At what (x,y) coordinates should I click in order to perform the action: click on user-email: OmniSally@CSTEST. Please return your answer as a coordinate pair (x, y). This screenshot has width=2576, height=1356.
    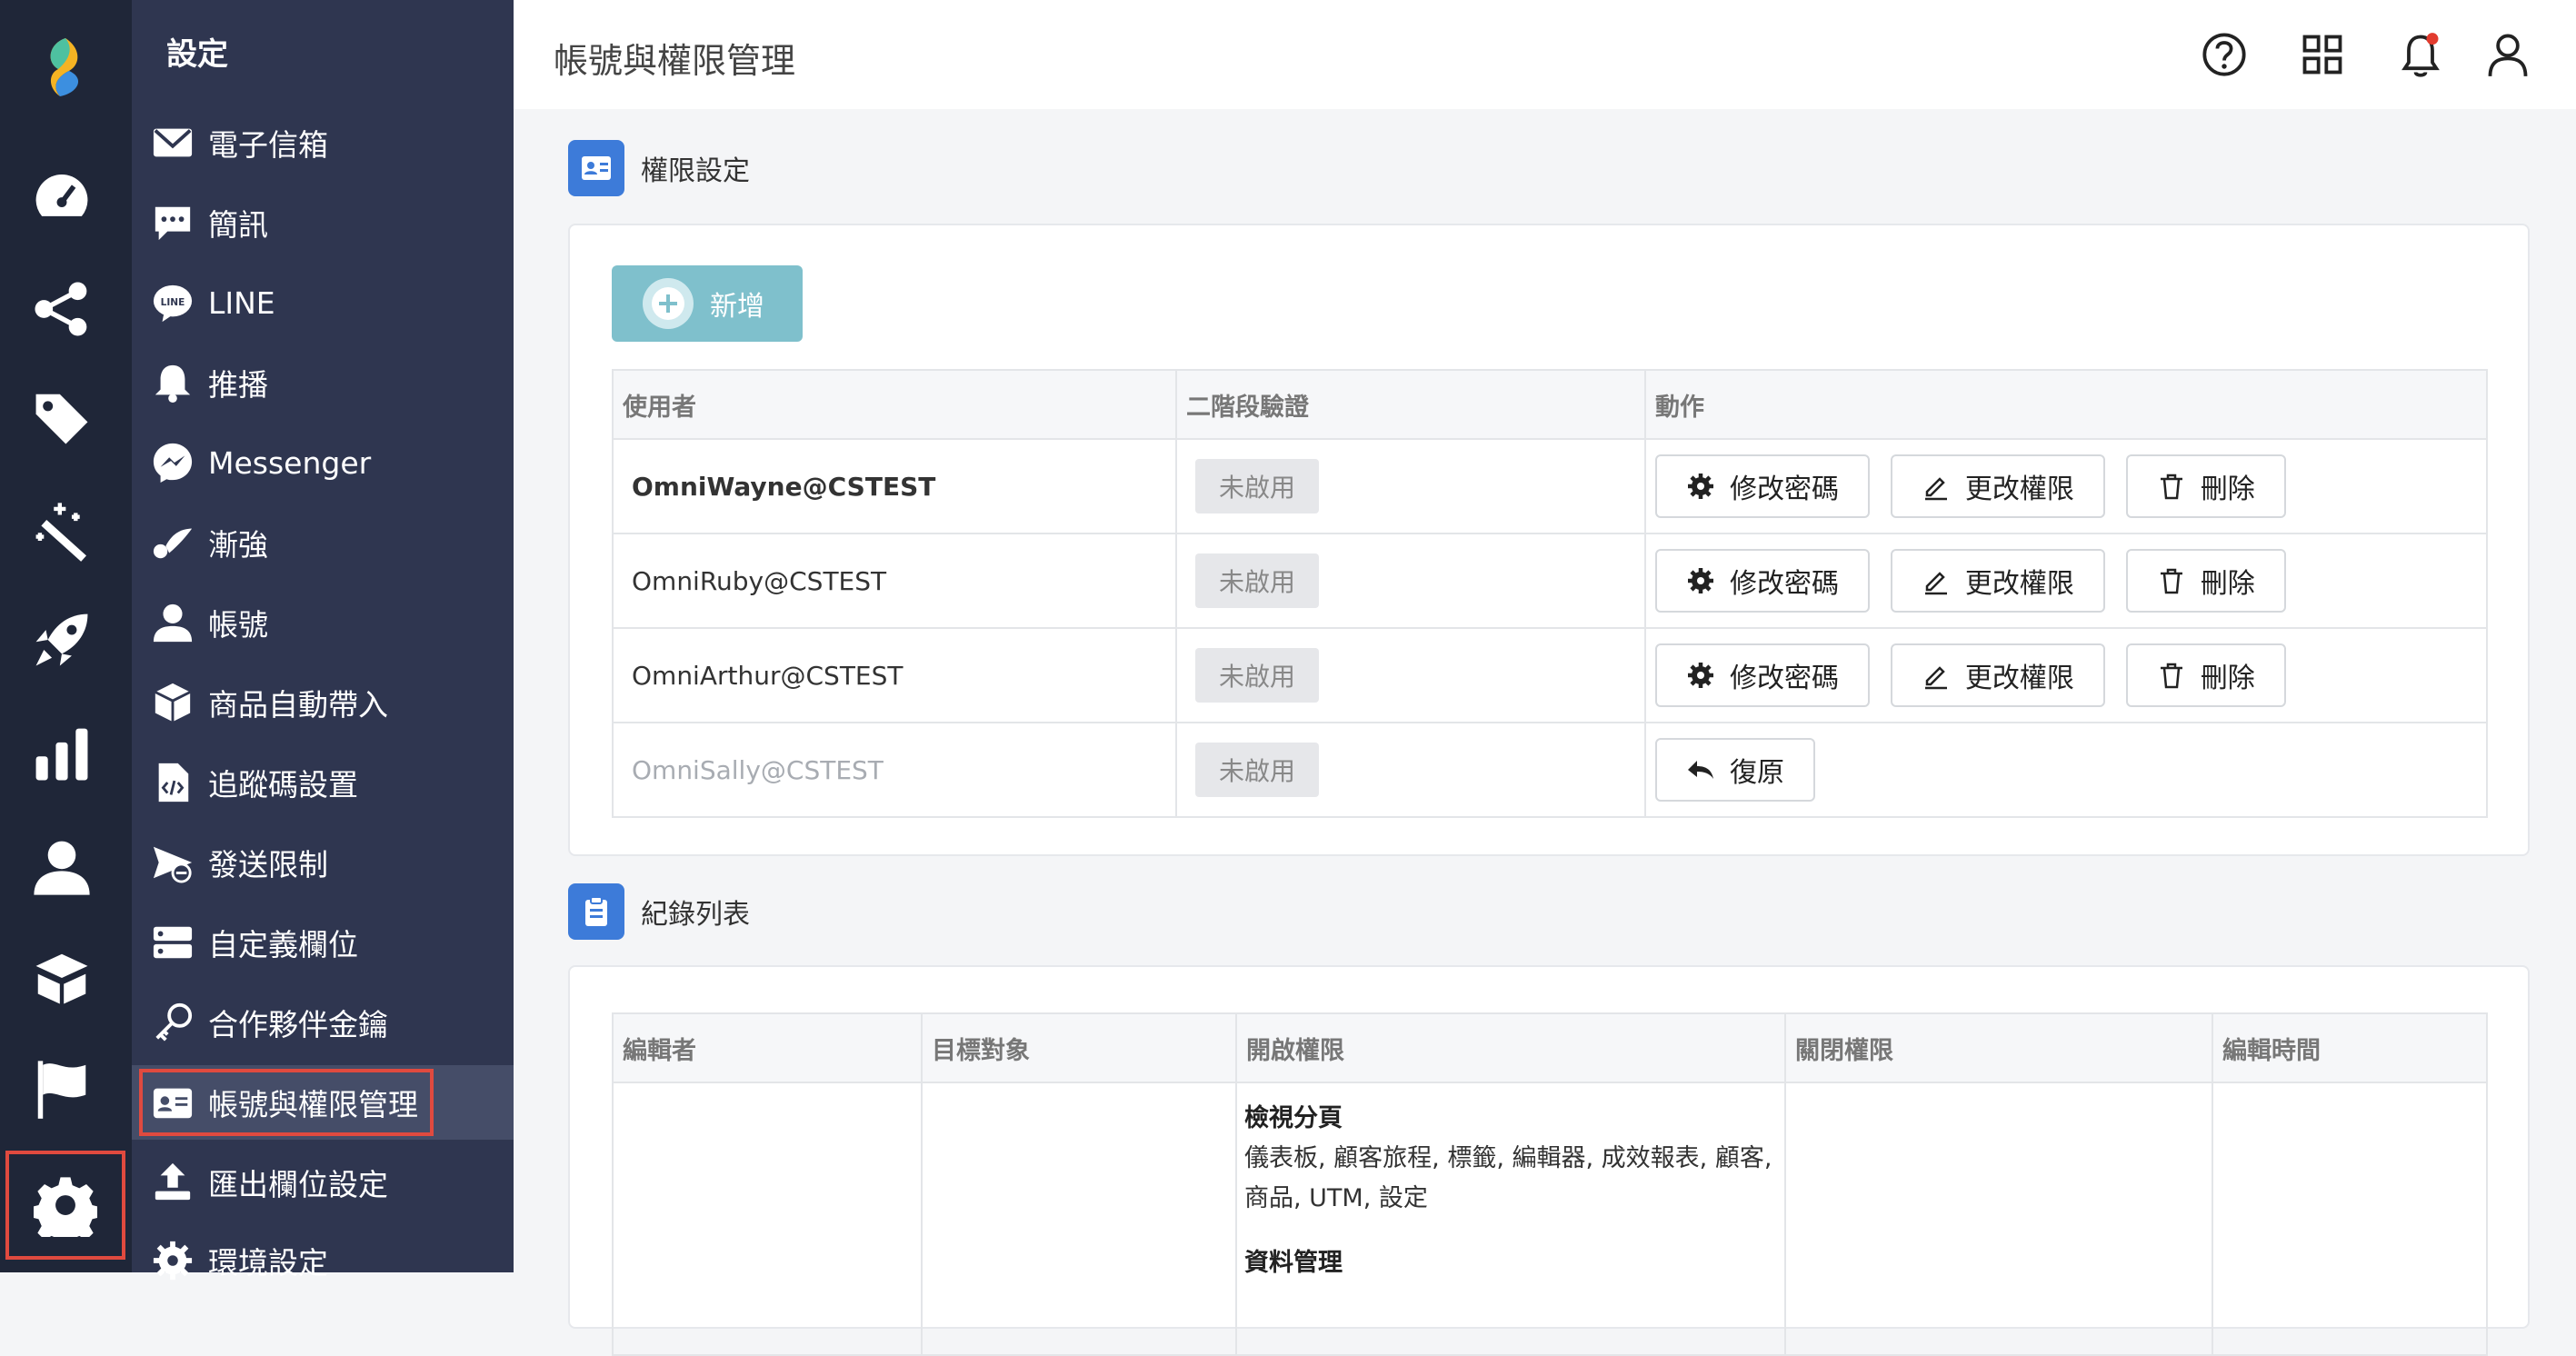
    Looking at the image, I should click on (894, 770).